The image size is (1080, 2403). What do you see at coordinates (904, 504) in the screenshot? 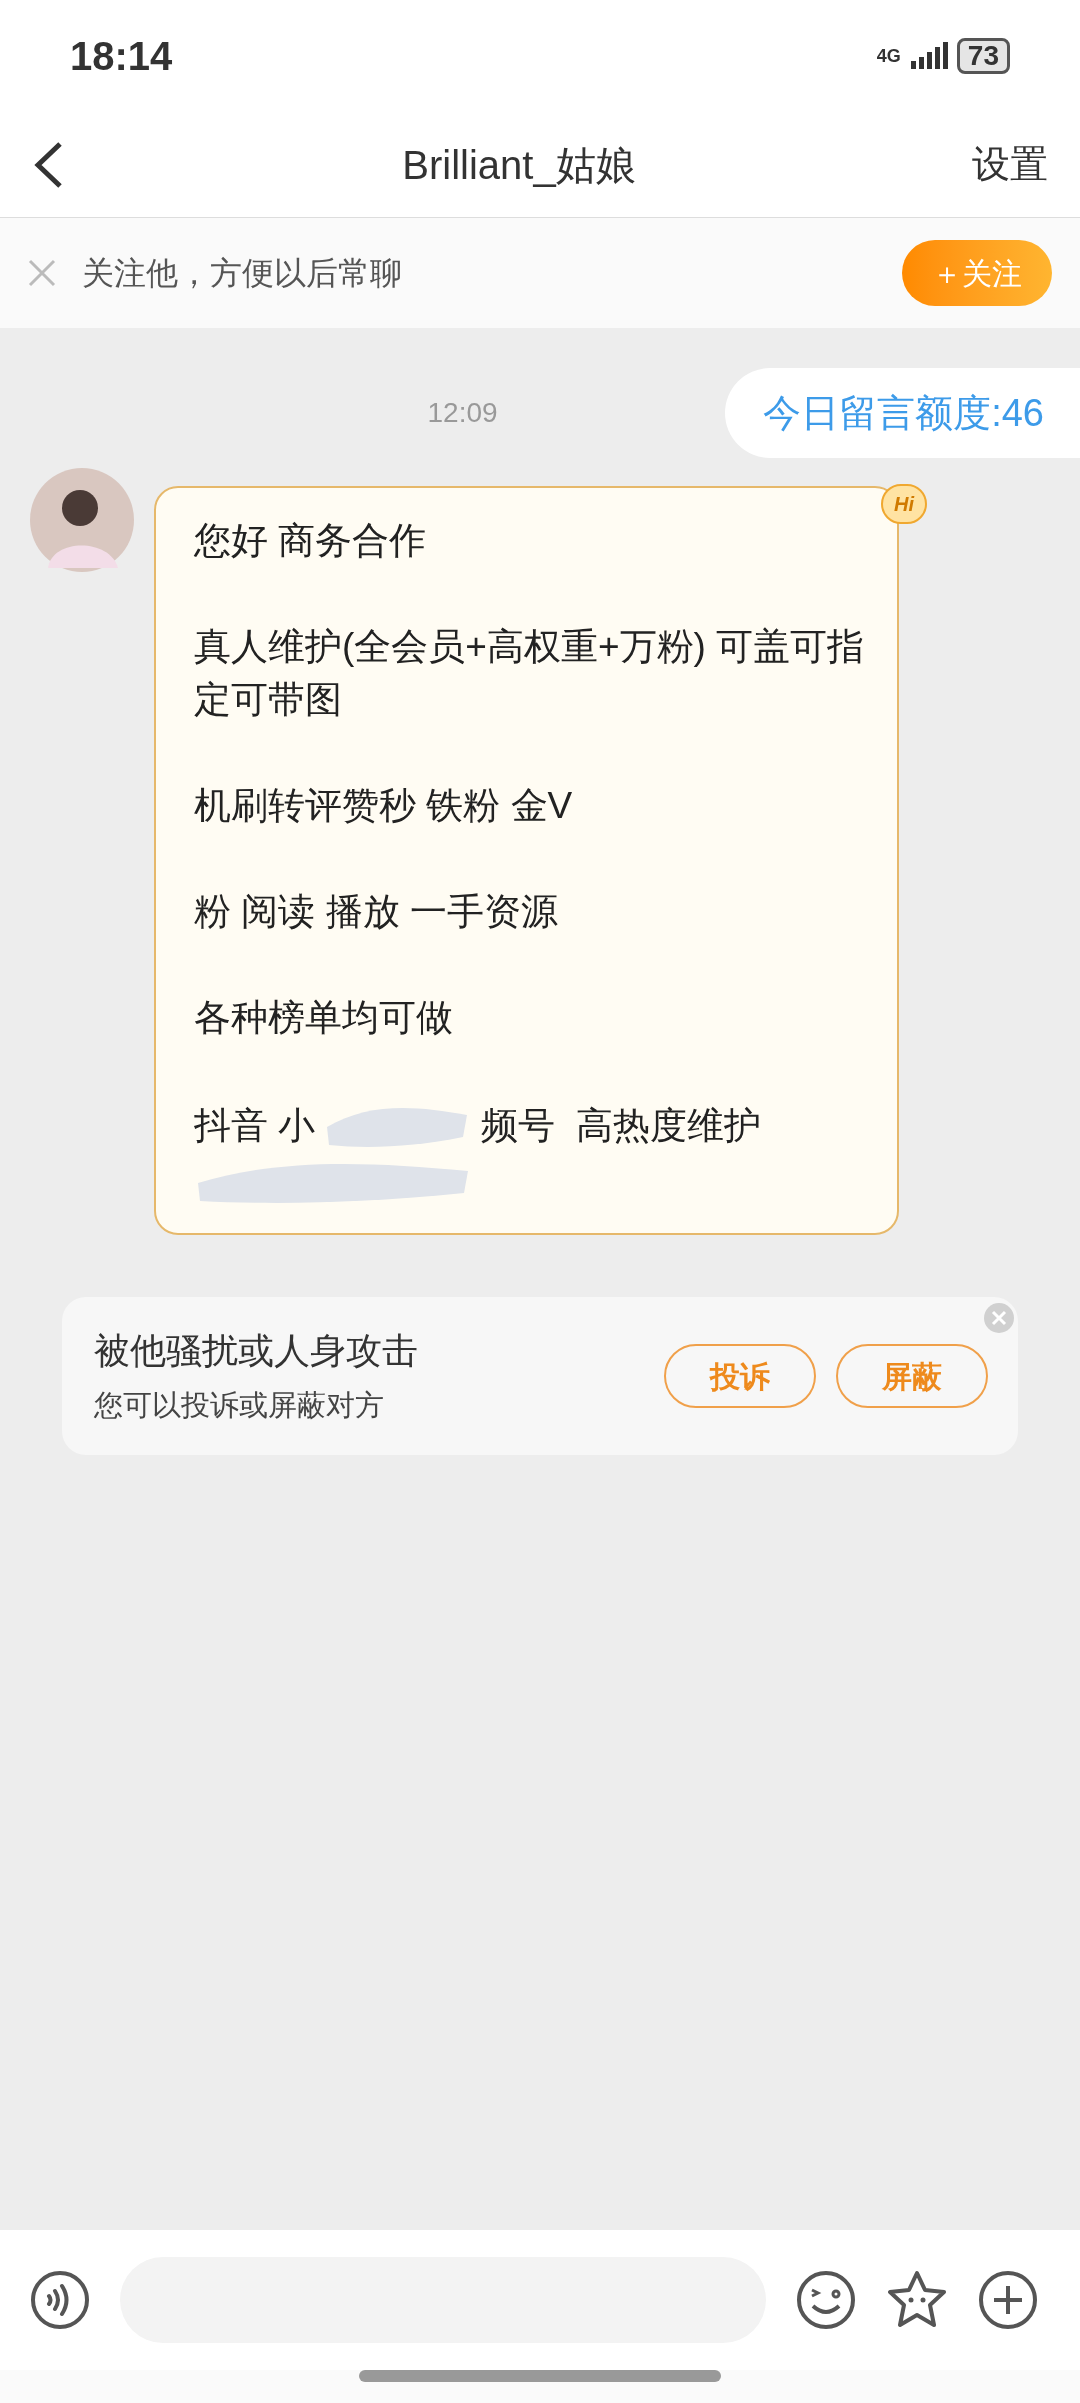
I see `hi-badge: Hi` at bounding box center [904, 504].